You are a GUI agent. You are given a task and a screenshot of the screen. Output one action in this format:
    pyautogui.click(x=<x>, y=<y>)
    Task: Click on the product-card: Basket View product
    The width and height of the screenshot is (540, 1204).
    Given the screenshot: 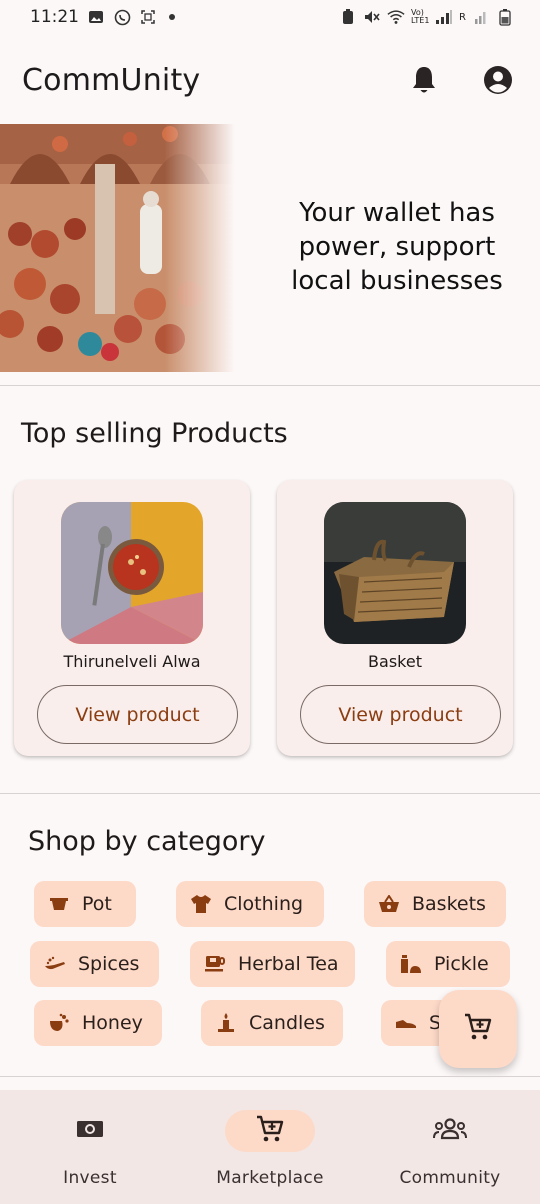 What is the action you would take?
    pyautogui.click(x=395, y=618)
    